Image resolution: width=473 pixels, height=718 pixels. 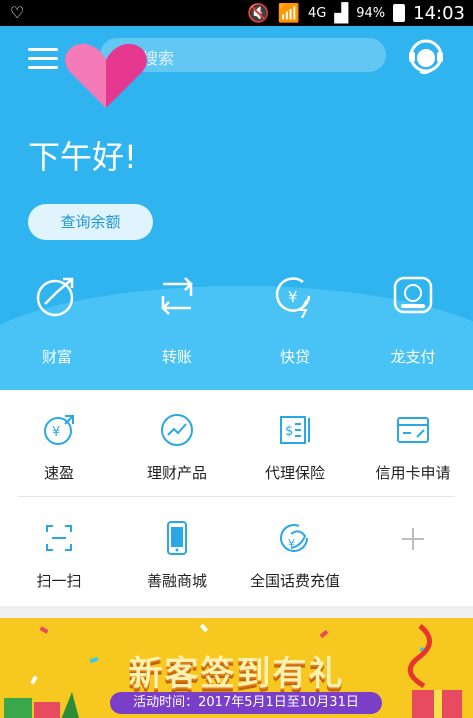 What do you see at coordinates (177, 430) in the screenshot?
I see `wealth-product-icon` at bounding box center [177, 430].